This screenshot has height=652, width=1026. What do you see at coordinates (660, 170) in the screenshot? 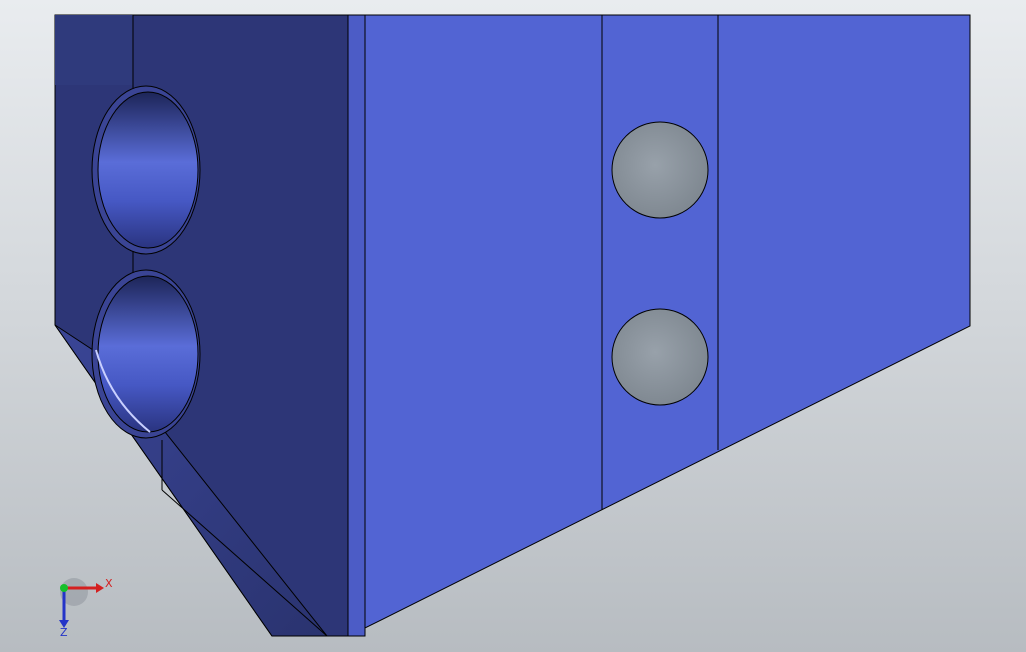
I see `through-hole-upper` at bounding box center [660, 170].